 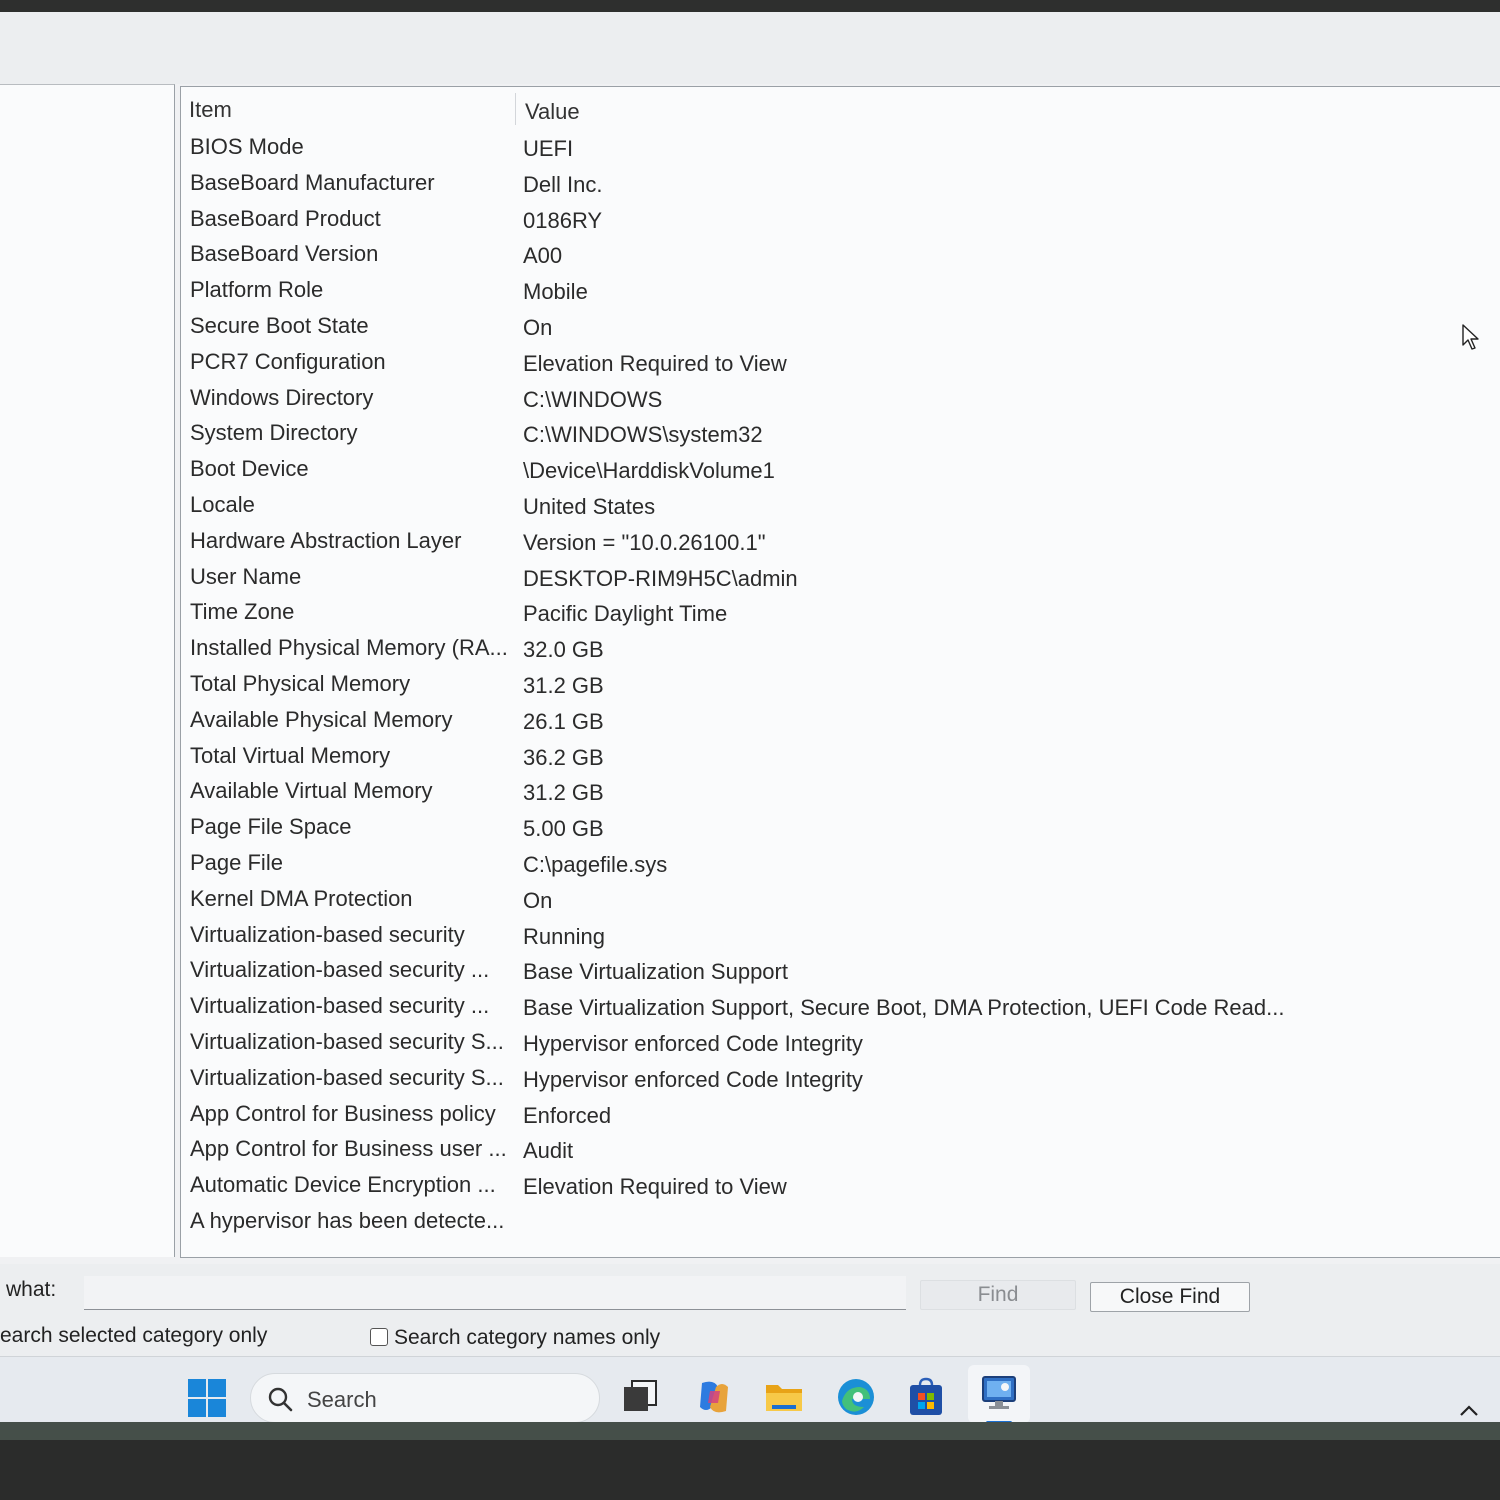 I want to click on row-item-cell: Page File, so click(x=236, y=862).